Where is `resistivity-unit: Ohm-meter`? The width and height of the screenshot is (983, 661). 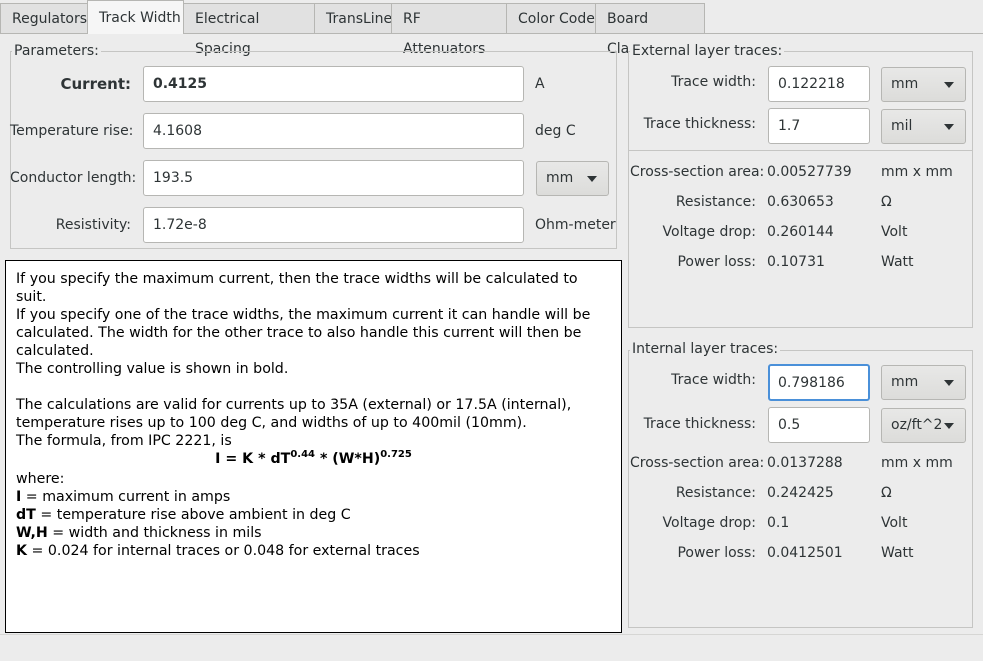
resistivity-unit: Ohm-meter is located at coordinates (575, 225).